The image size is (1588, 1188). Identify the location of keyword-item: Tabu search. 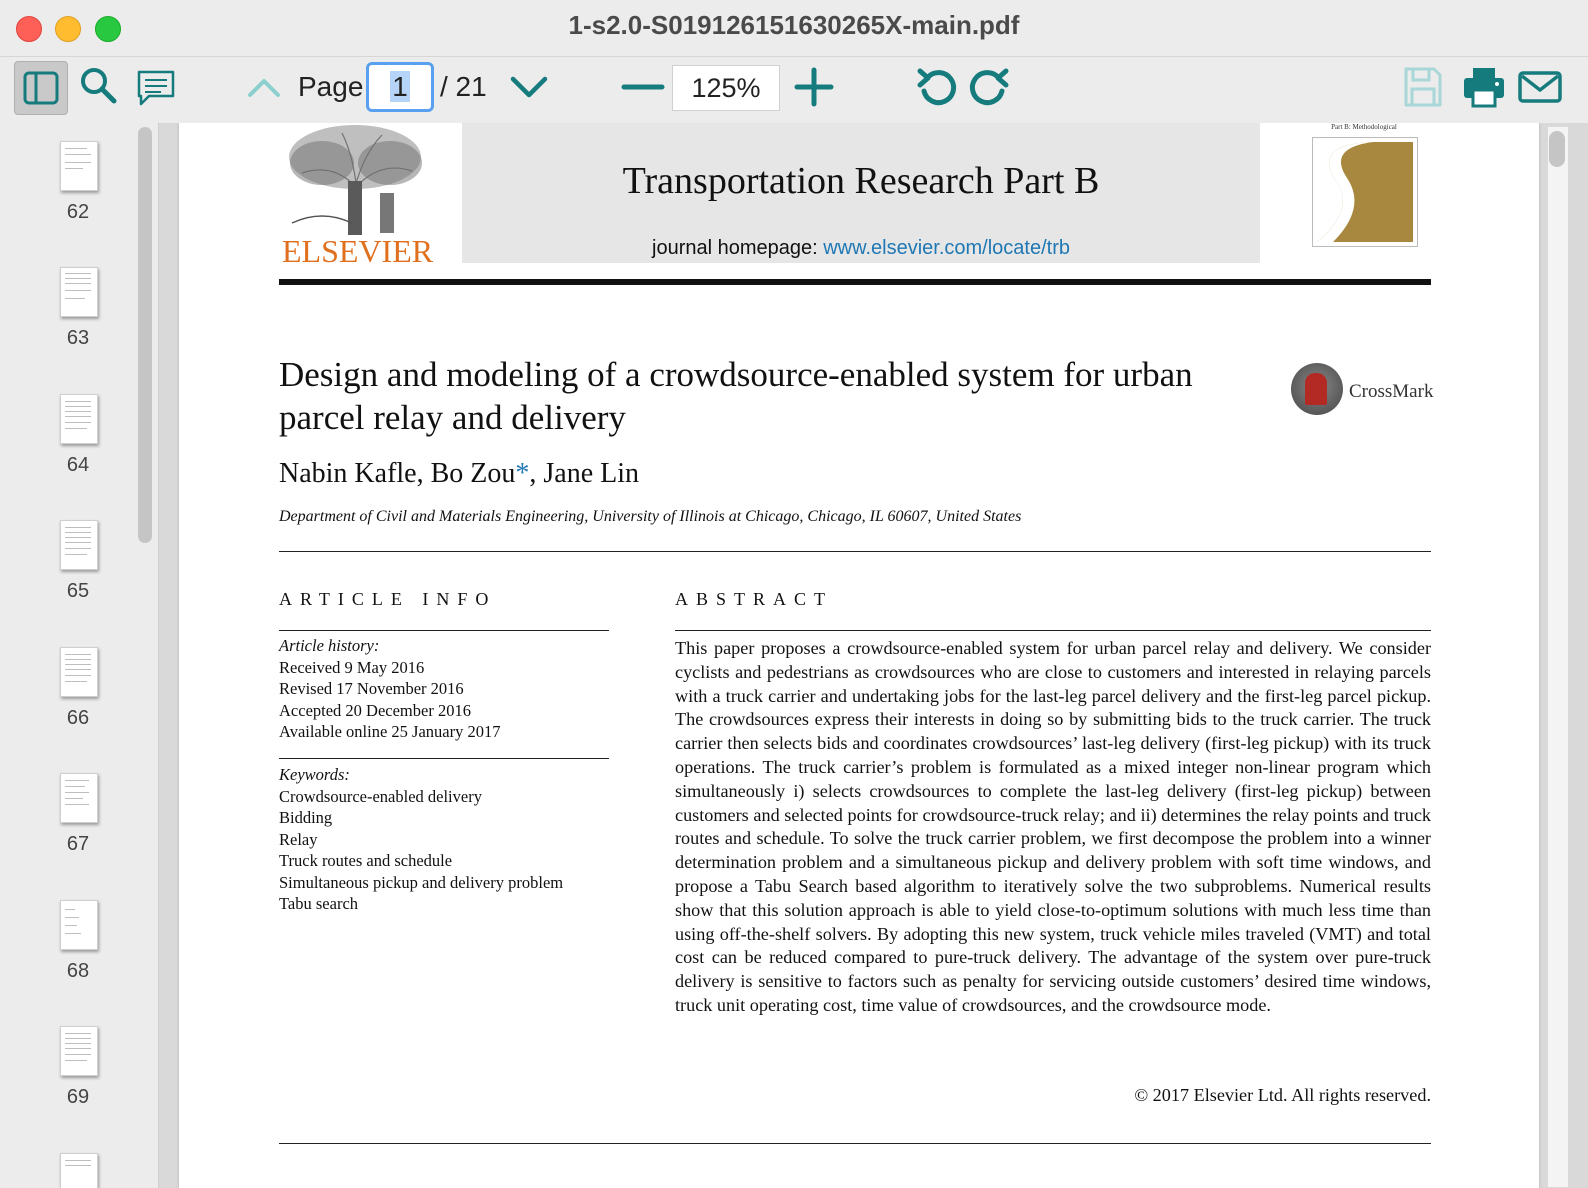
(319, 903).